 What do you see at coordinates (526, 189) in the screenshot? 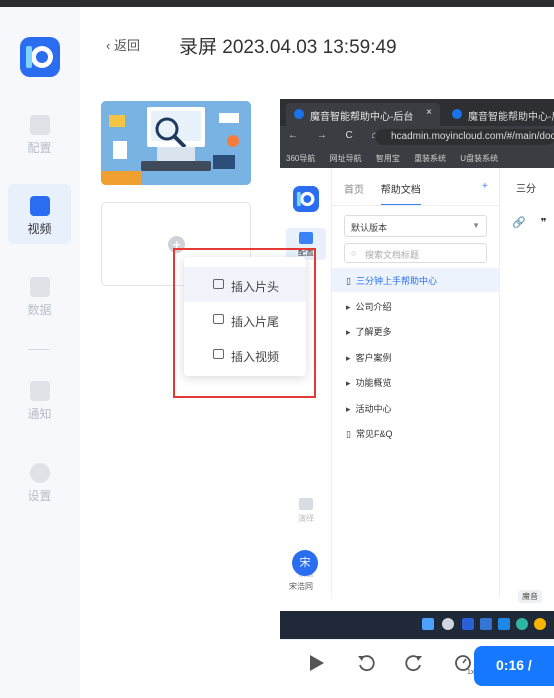
I see `doc-heading: 三分` at bounding box center [526, 189].